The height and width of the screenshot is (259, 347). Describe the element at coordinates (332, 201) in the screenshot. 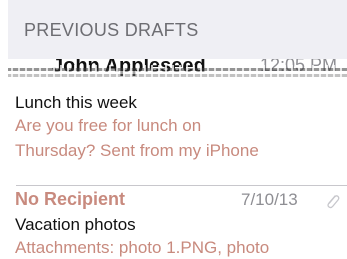

I see `paperclip-icon` at that location.